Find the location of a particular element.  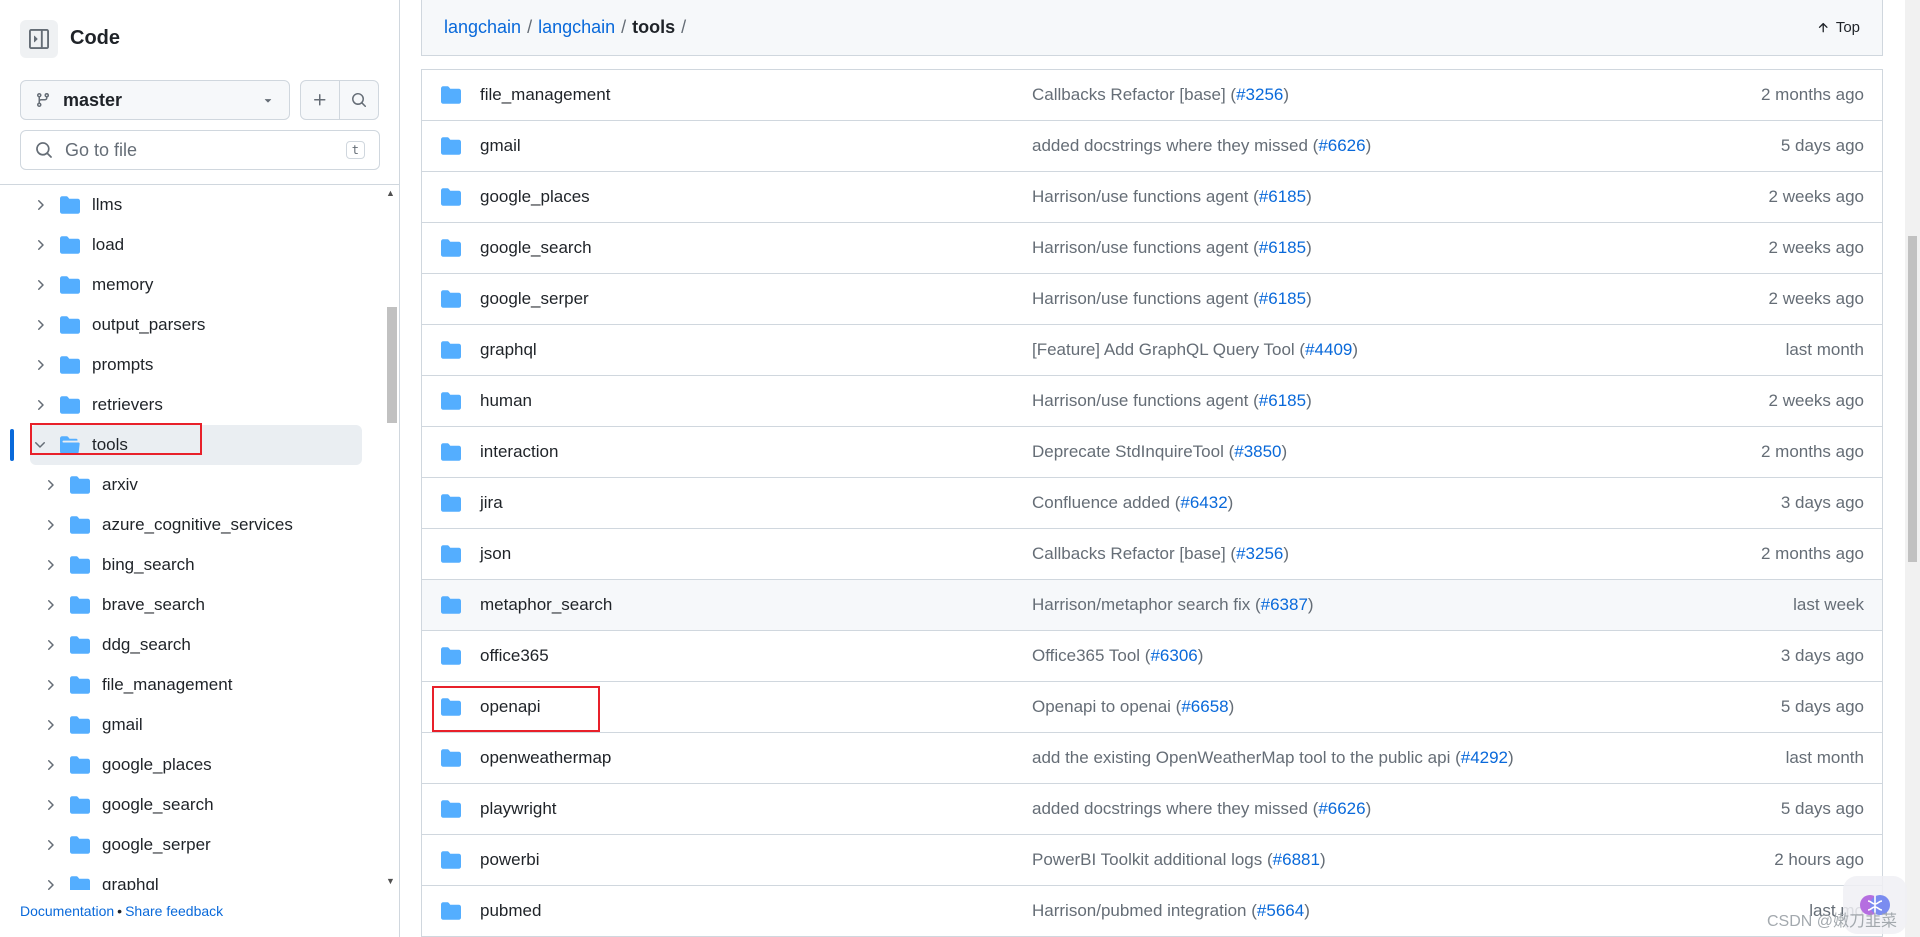

tree-item-file-management: file_management is located at coordinates (191, 685).